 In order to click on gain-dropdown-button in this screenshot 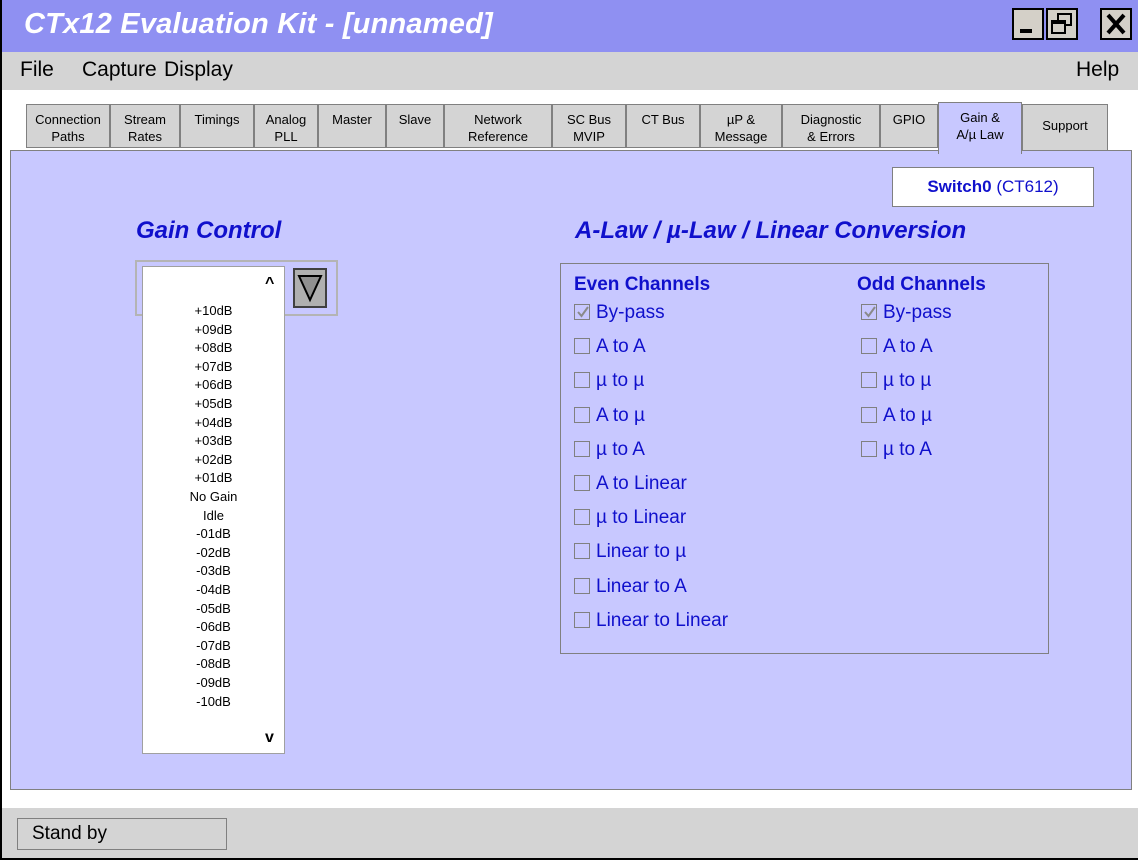, I will do `click(310, 288)`.